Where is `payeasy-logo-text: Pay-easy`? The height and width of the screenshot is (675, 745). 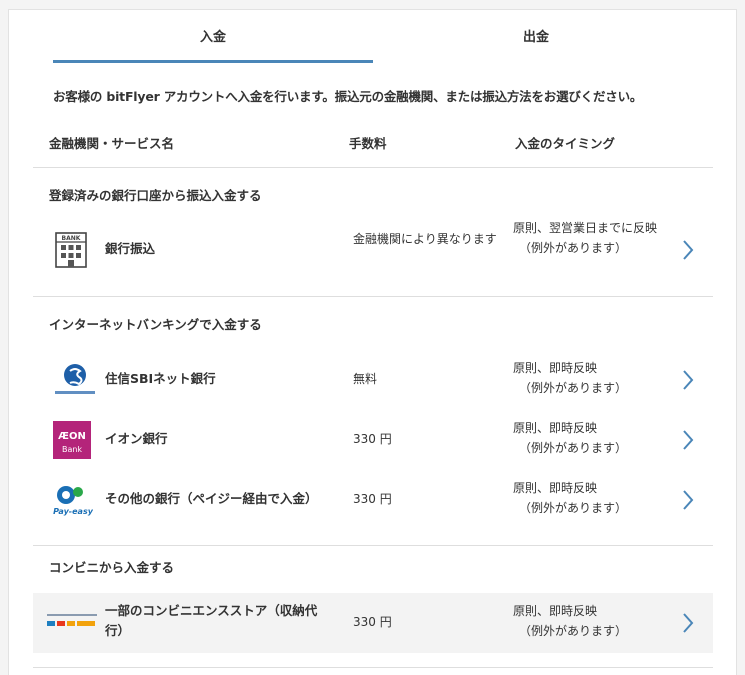
payeasy-logo-text: Pay-easy is located at coordinates (73, 511).